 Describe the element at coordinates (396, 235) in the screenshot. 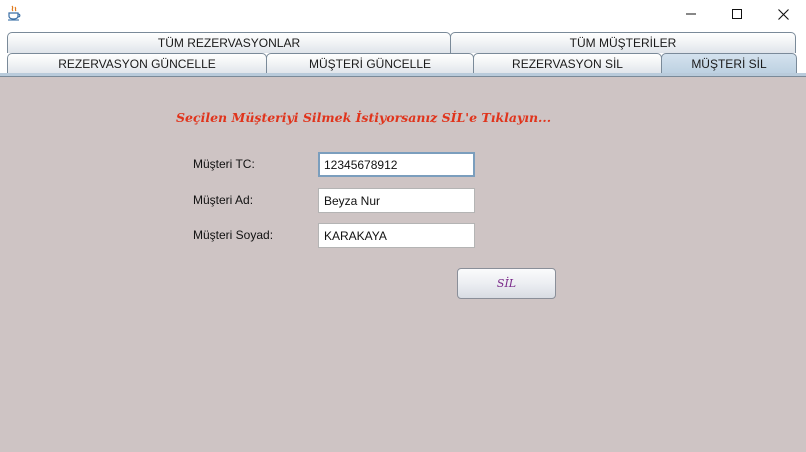

I see `musteri-soyad-field` at that location.